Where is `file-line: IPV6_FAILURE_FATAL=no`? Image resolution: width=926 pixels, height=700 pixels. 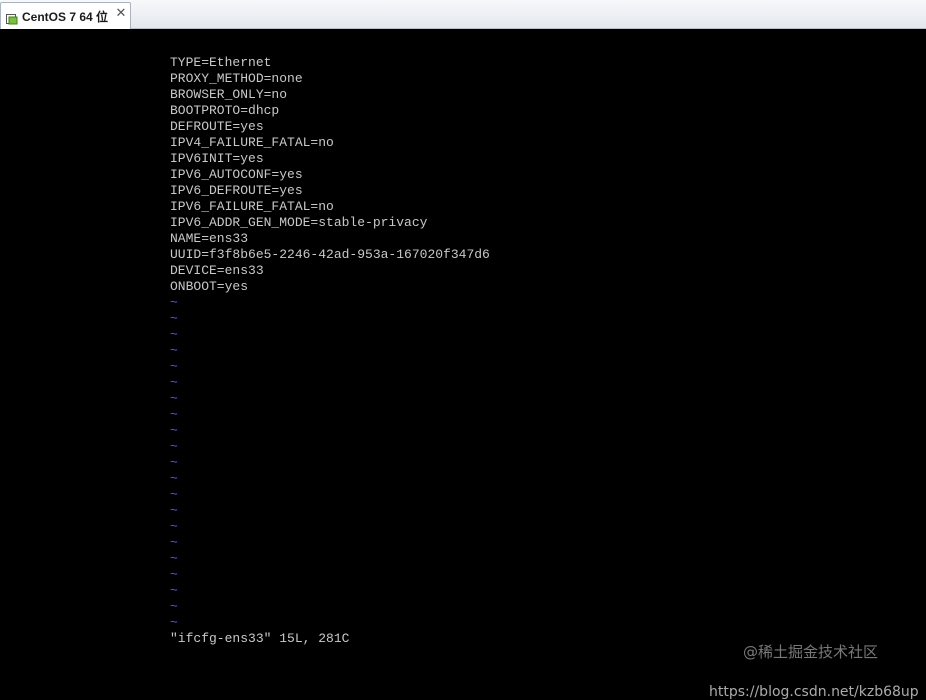 file-line: IPV6_FAILURE_FATAL=no is located at coordinates (252, 206).